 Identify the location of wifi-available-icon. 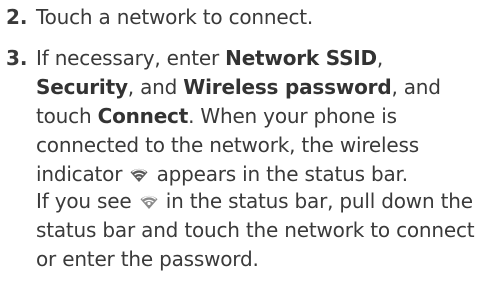
(149, 202).